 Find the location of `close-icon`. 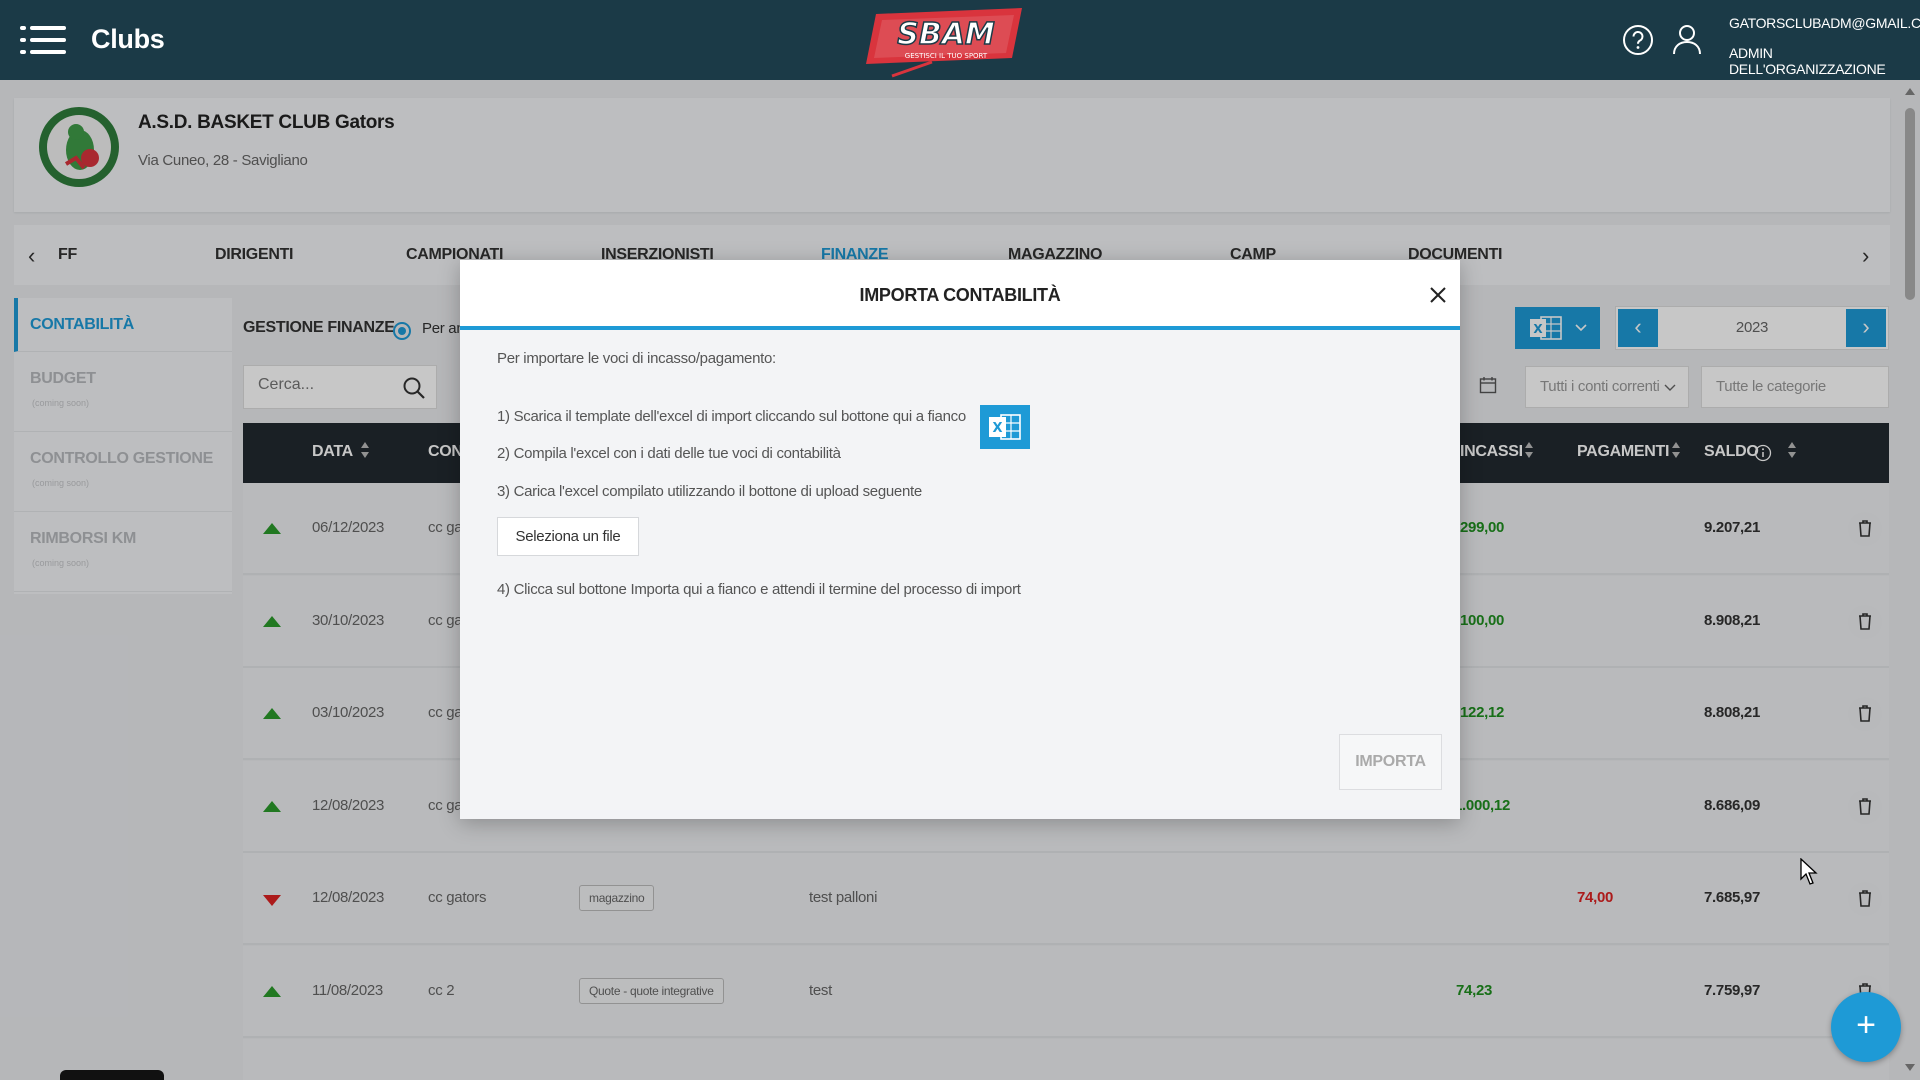

close-icon is located at coordinates (1438, 295).